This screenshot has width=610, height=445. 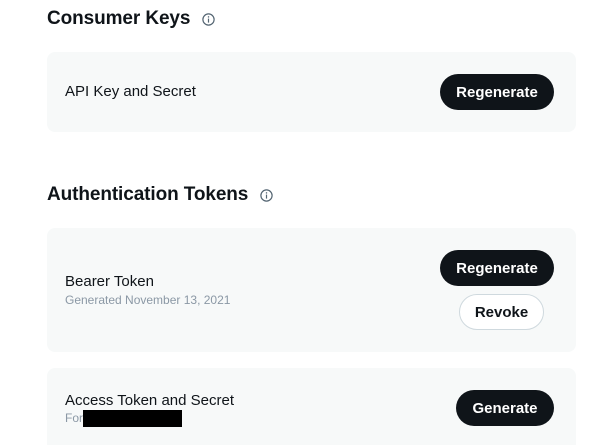 I want to click on access-token-generate-button: Generate, so click(x=505, y=408).